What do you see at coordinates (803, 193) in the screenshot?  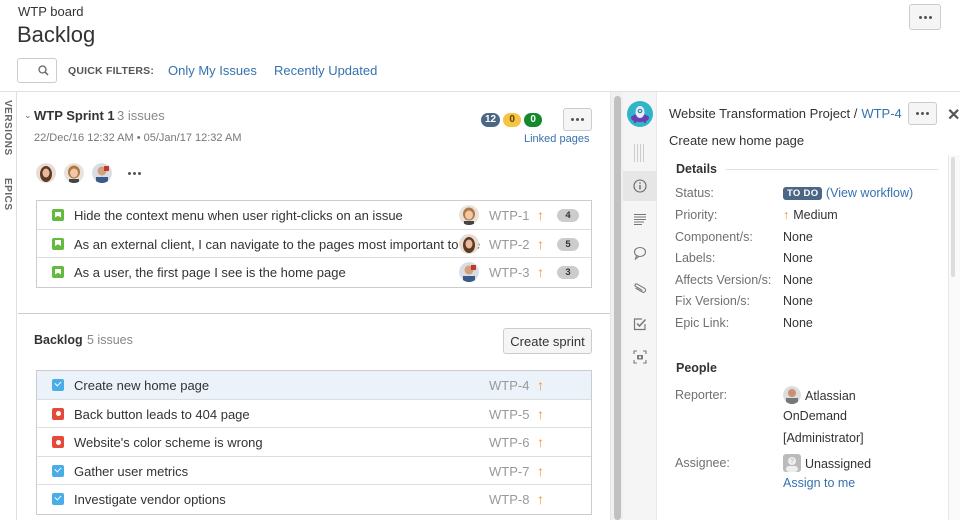 I see `status-lozenge: TO DO` at bounding box center [803, 193].